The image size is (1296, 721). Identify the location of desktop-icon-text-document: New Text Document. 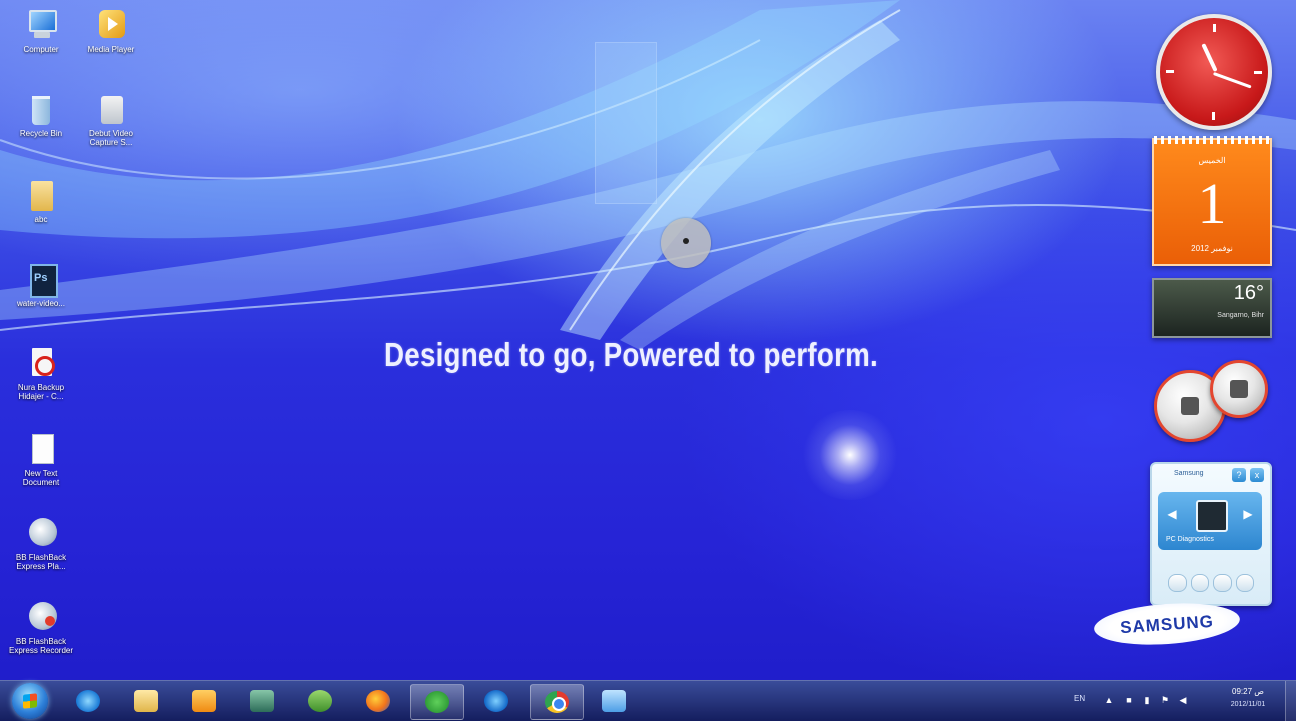
(41, 459).